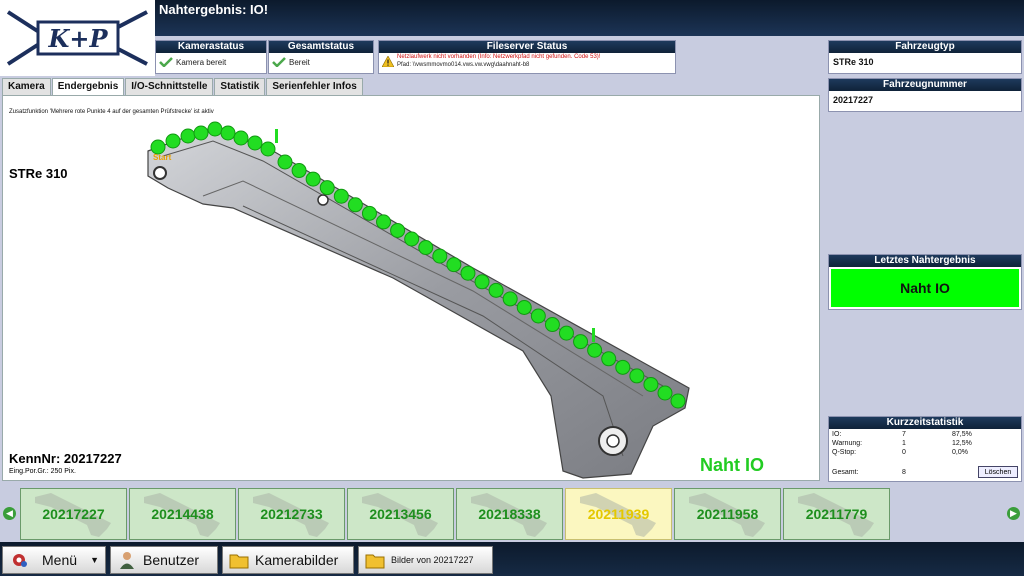 The width and height of the screenshot is (1024, 576). What do you see at coordinates (998, 472) in the screenshot?
I see `loeschen-button: Löschen` at bounding box center [998, 472].